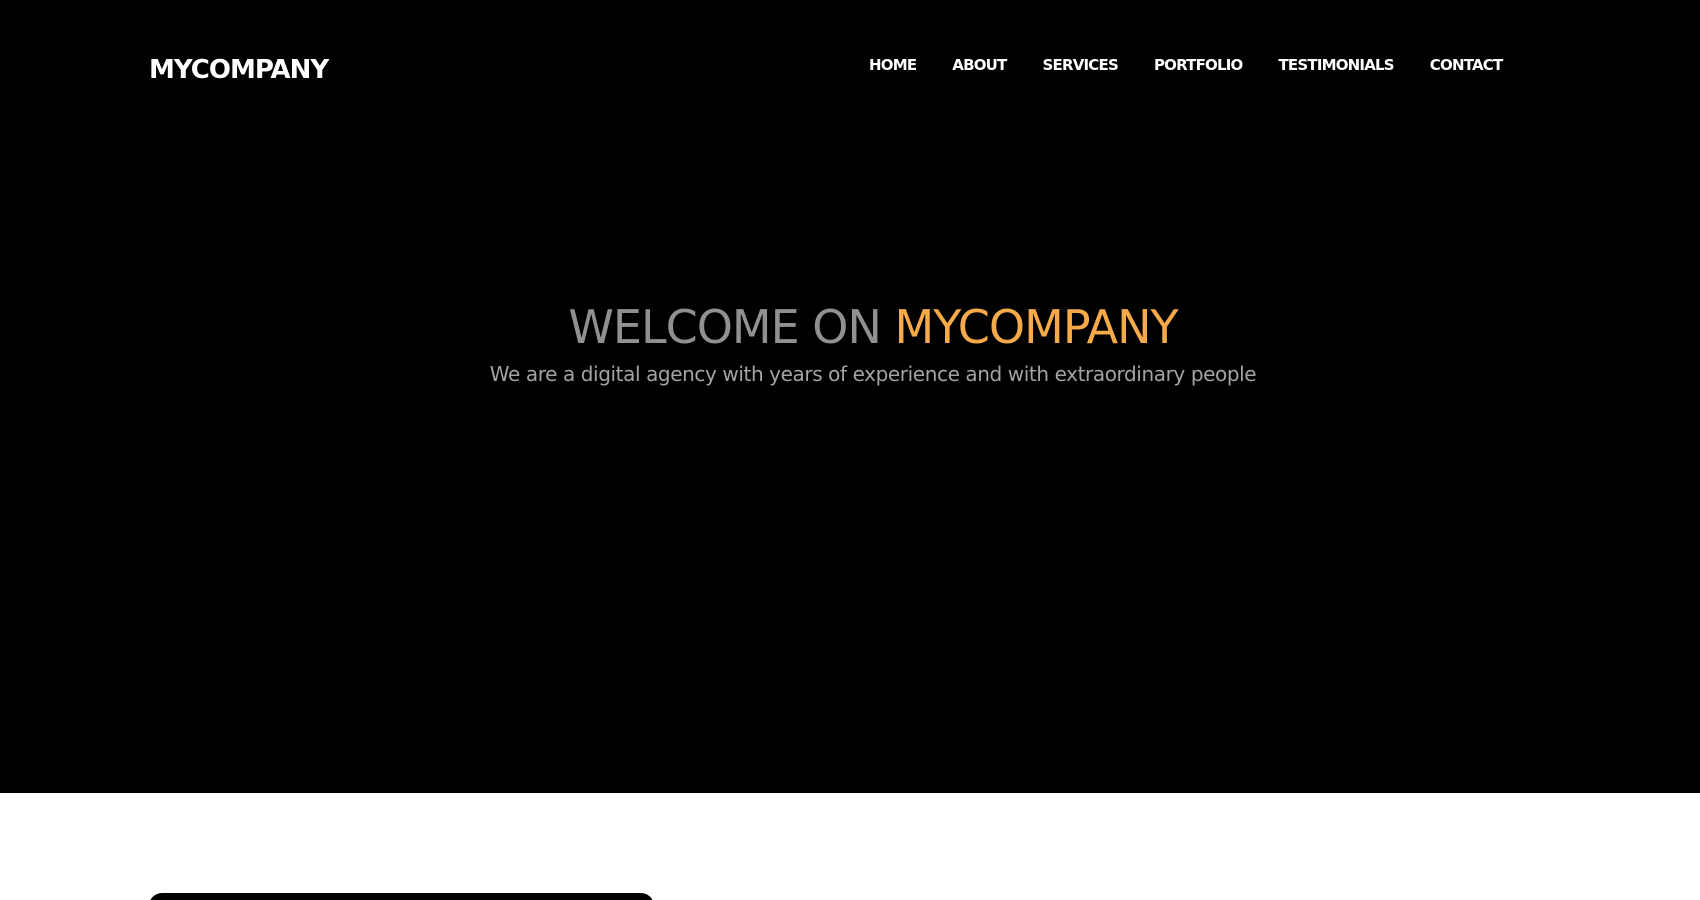 The image size is (1700, 900). What do you see at coordinates (850, 846) in the screenshot?
I see `content-section` at bounding box center [850, 846].